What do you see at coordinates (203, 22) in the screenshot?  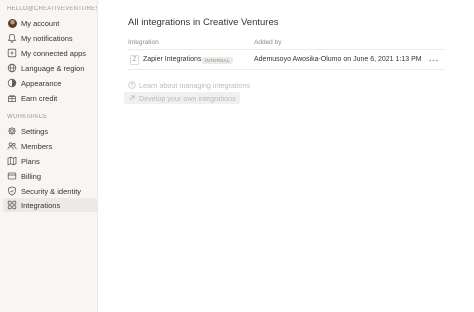 I see `page-title: All integrations in Creative Ventures` at bounding box center [203, 22].